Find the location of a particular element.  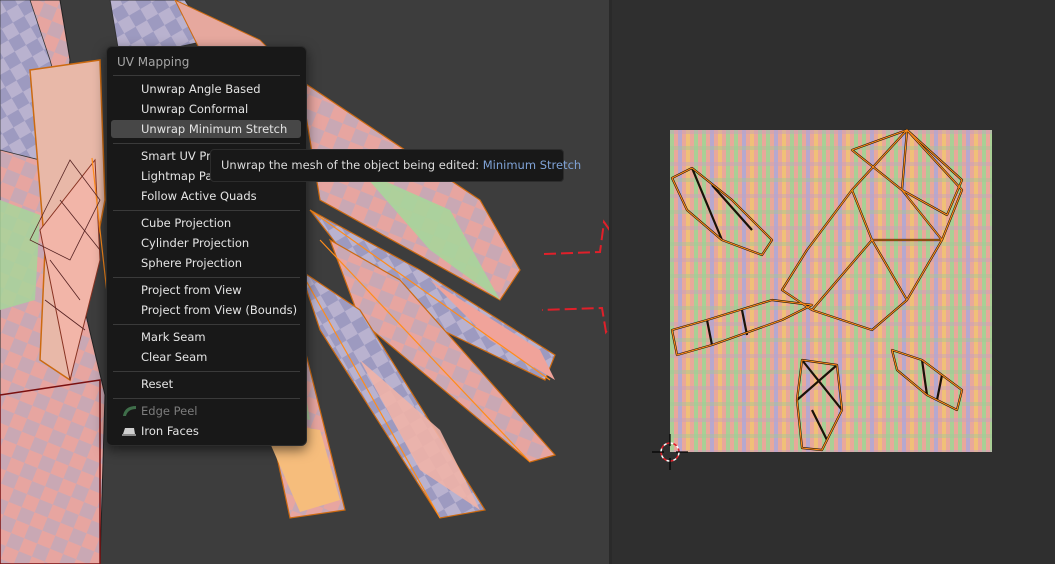

unwrap-minimum-stretch-item: Unwrap Minimum Stretch is located at coordinates (206, 129).